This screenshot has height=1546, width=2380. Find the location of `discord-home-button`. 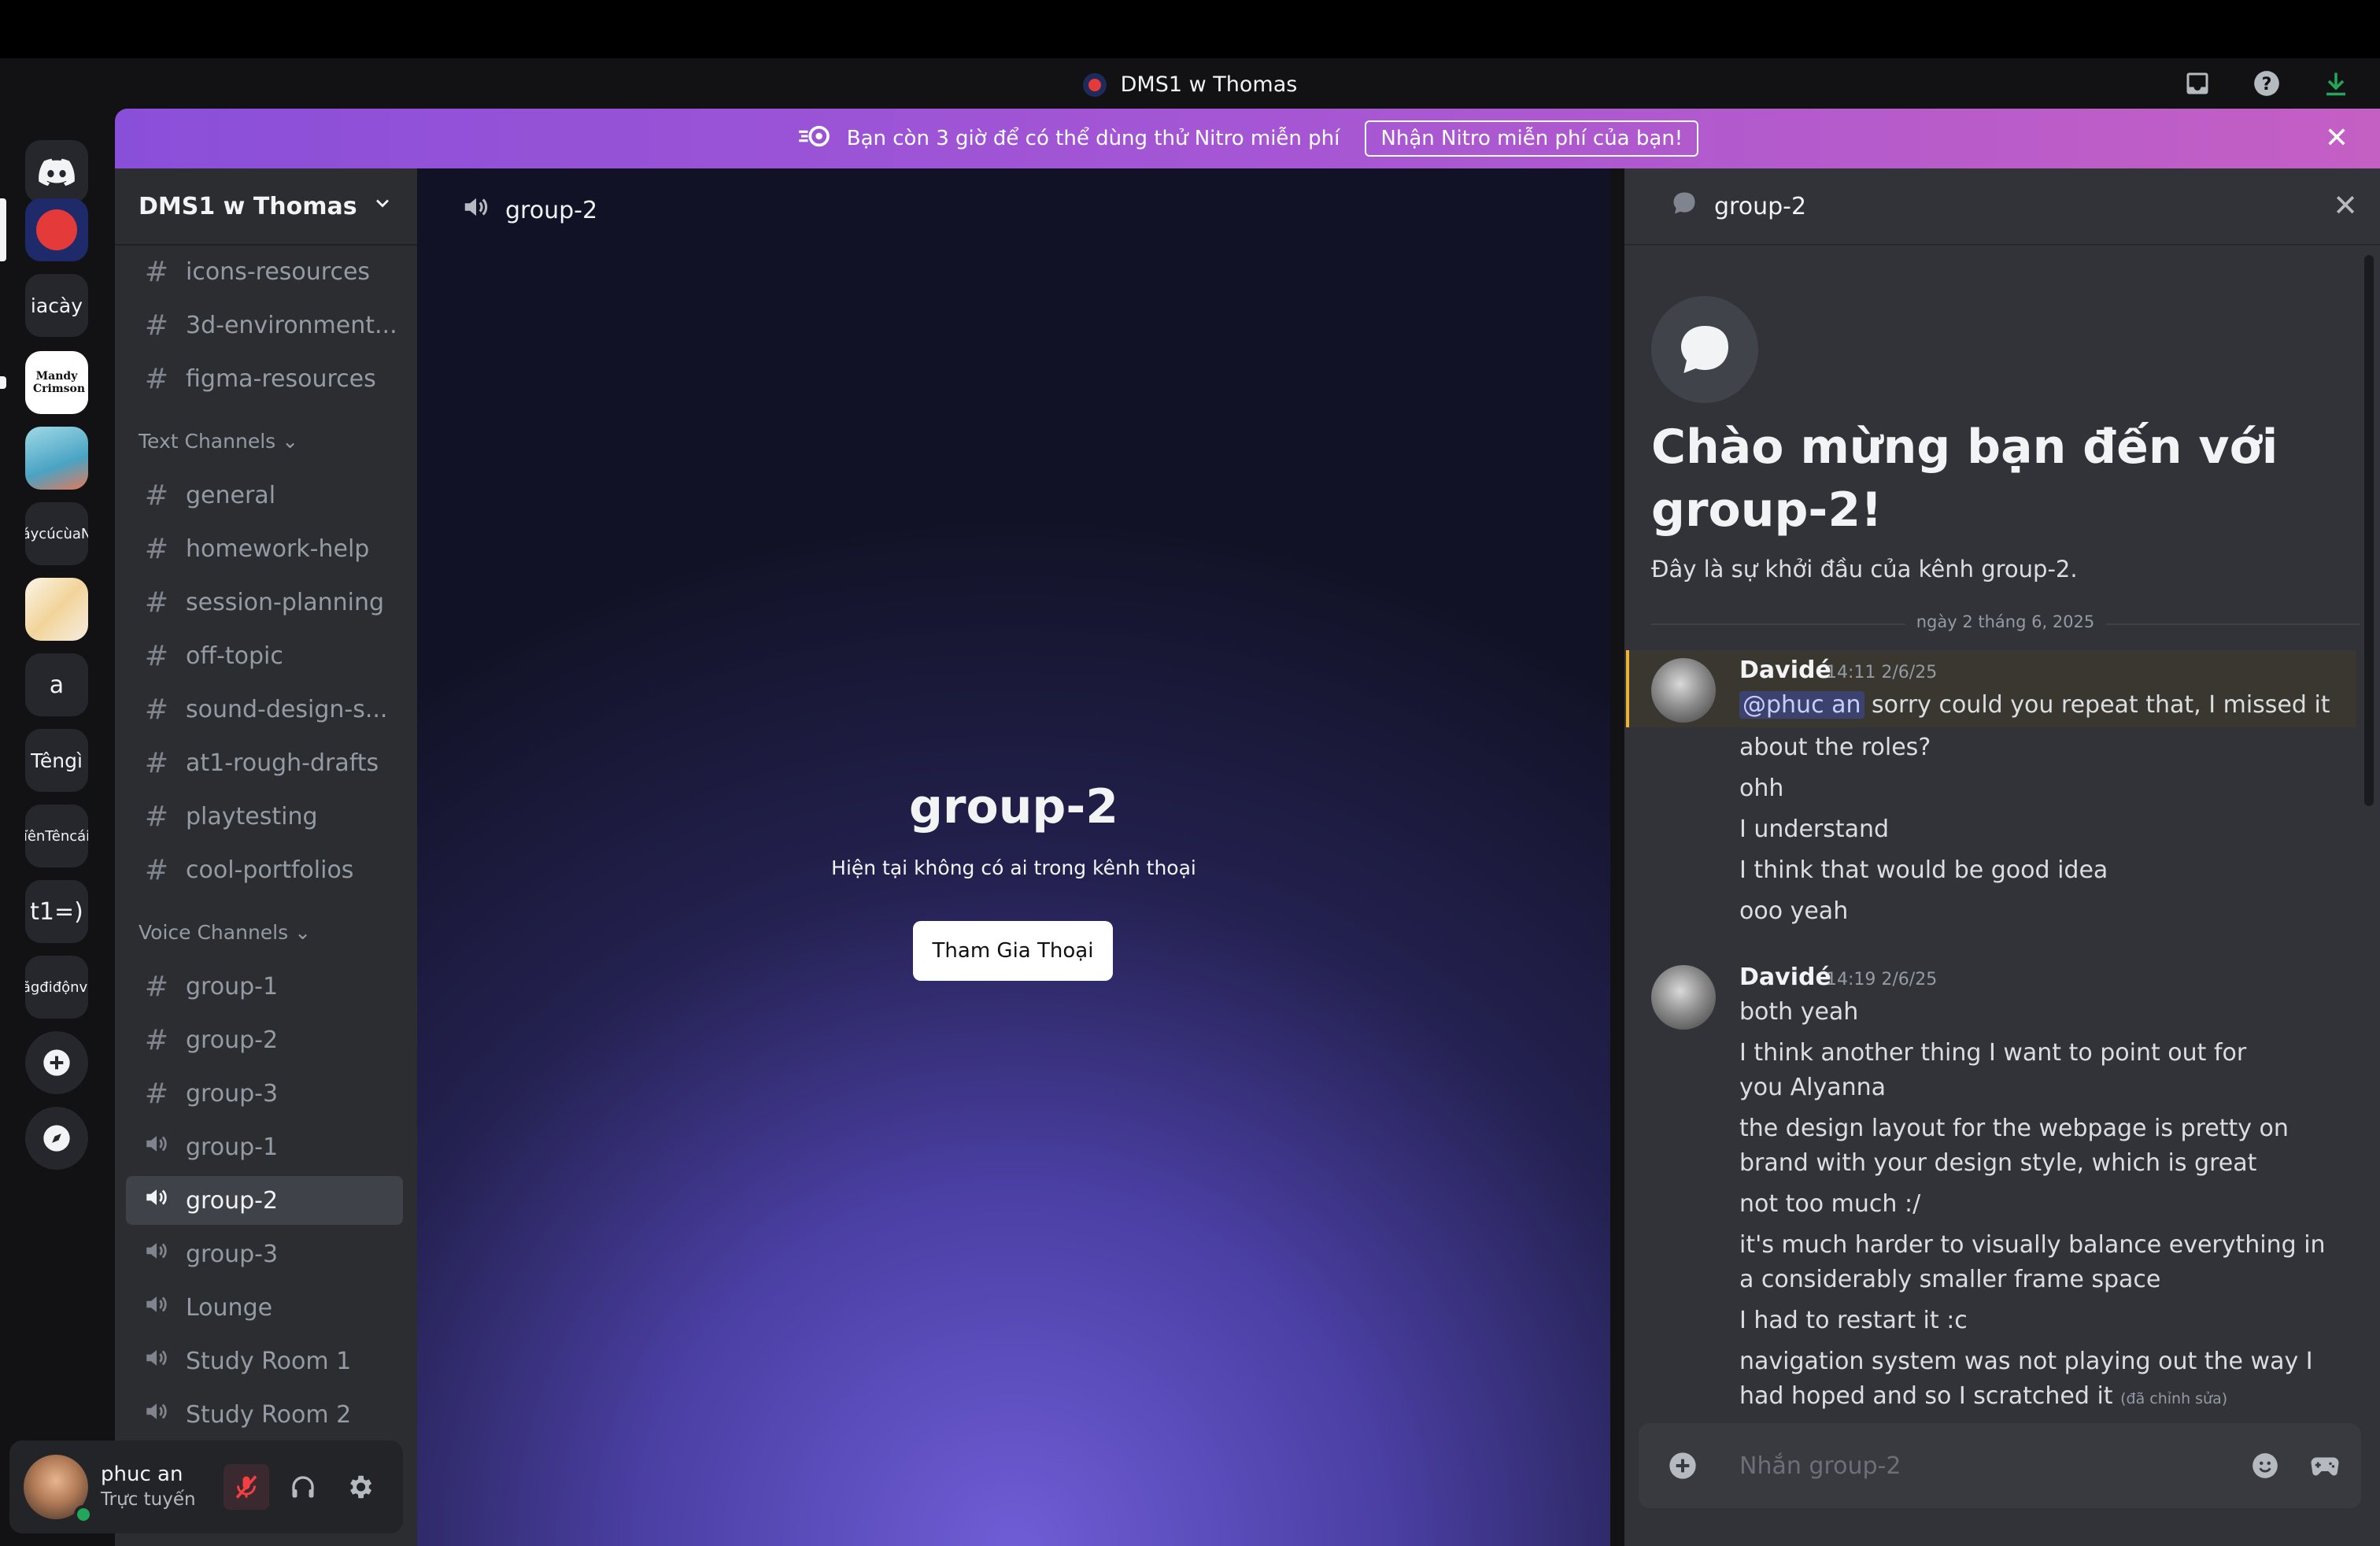

discord-home-button is located at coordinates (56, 171).